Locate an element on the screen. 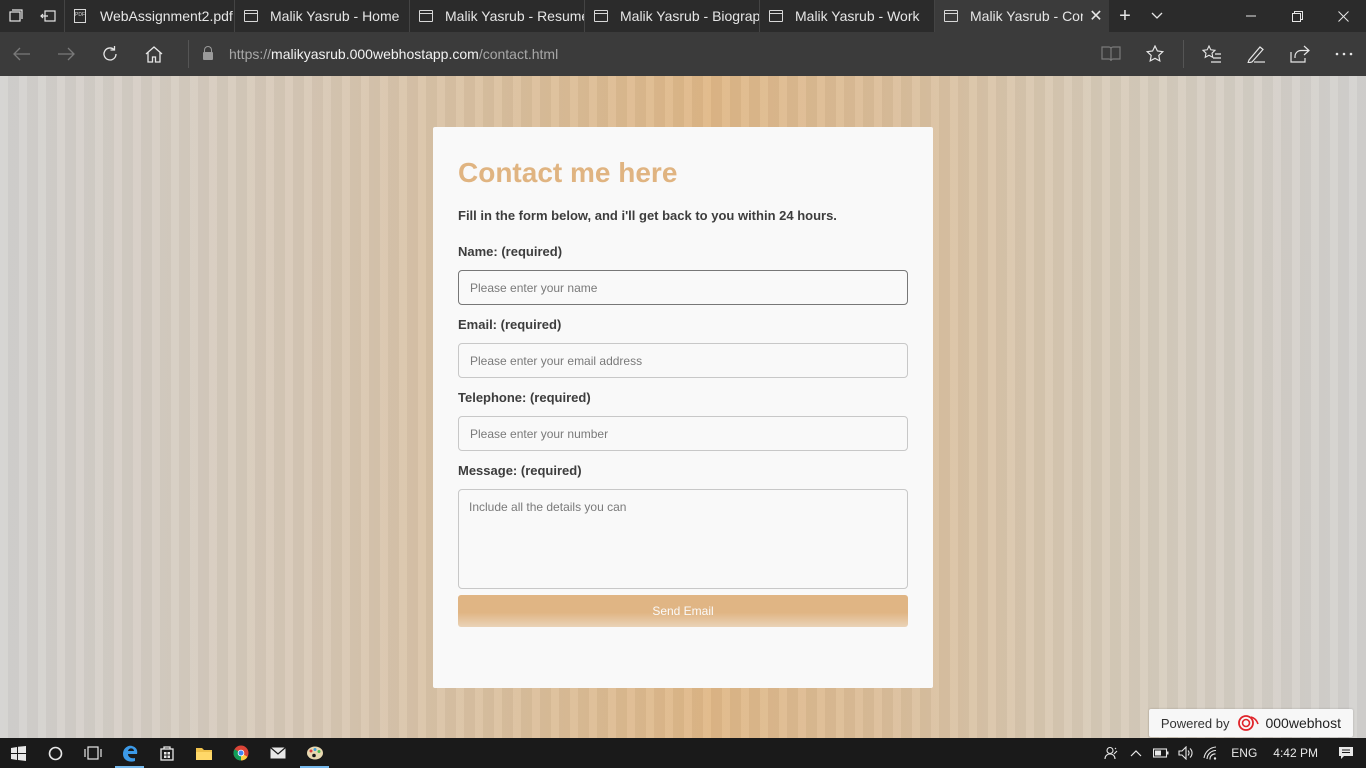  volume-icon is located at coordinates (1185, 753).